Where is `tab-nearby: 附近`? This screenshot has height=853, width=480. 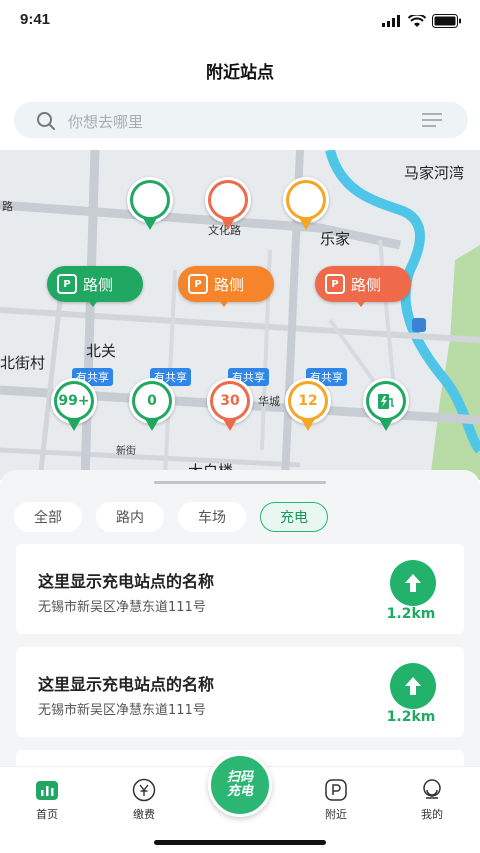
tab-nearby: 附近 is located at coordinates (336, 797).